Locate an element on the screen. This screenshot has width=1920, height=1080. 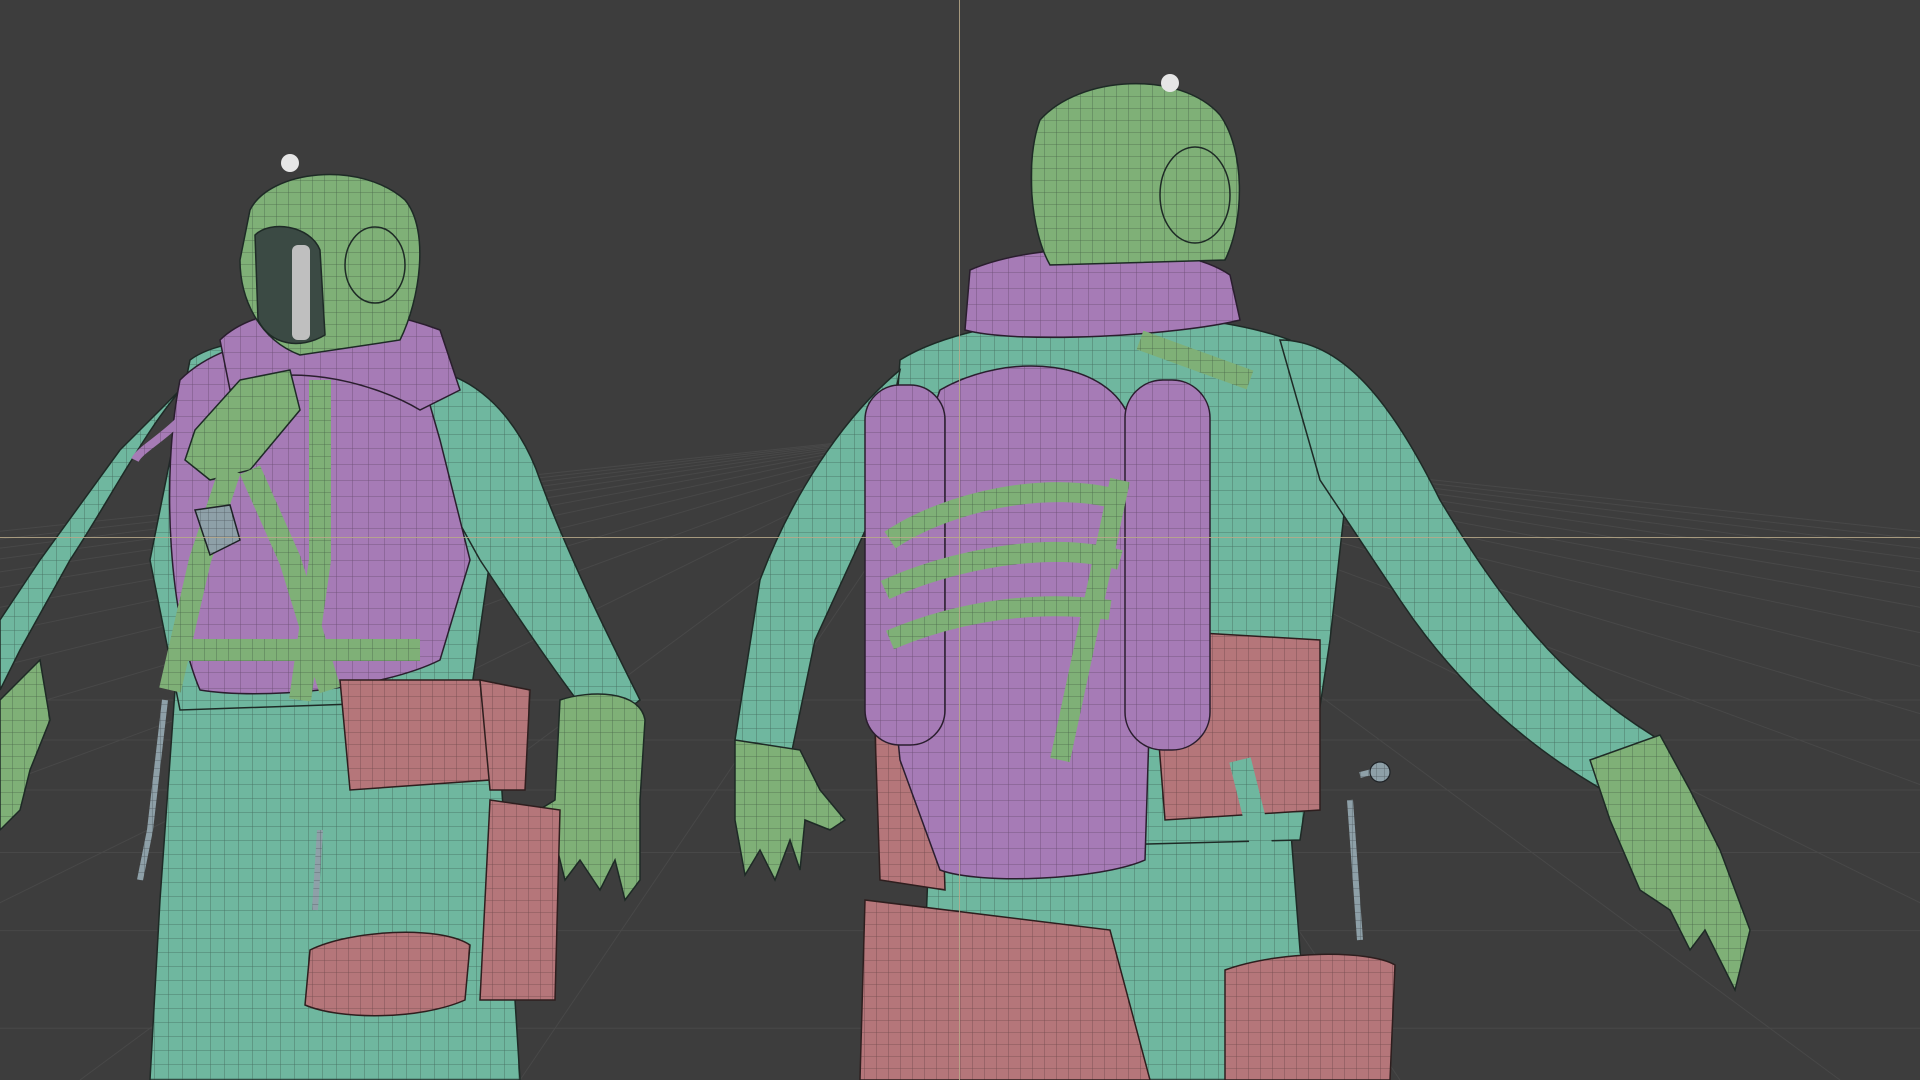
x-axis-line is located at coordinates (960, 537).